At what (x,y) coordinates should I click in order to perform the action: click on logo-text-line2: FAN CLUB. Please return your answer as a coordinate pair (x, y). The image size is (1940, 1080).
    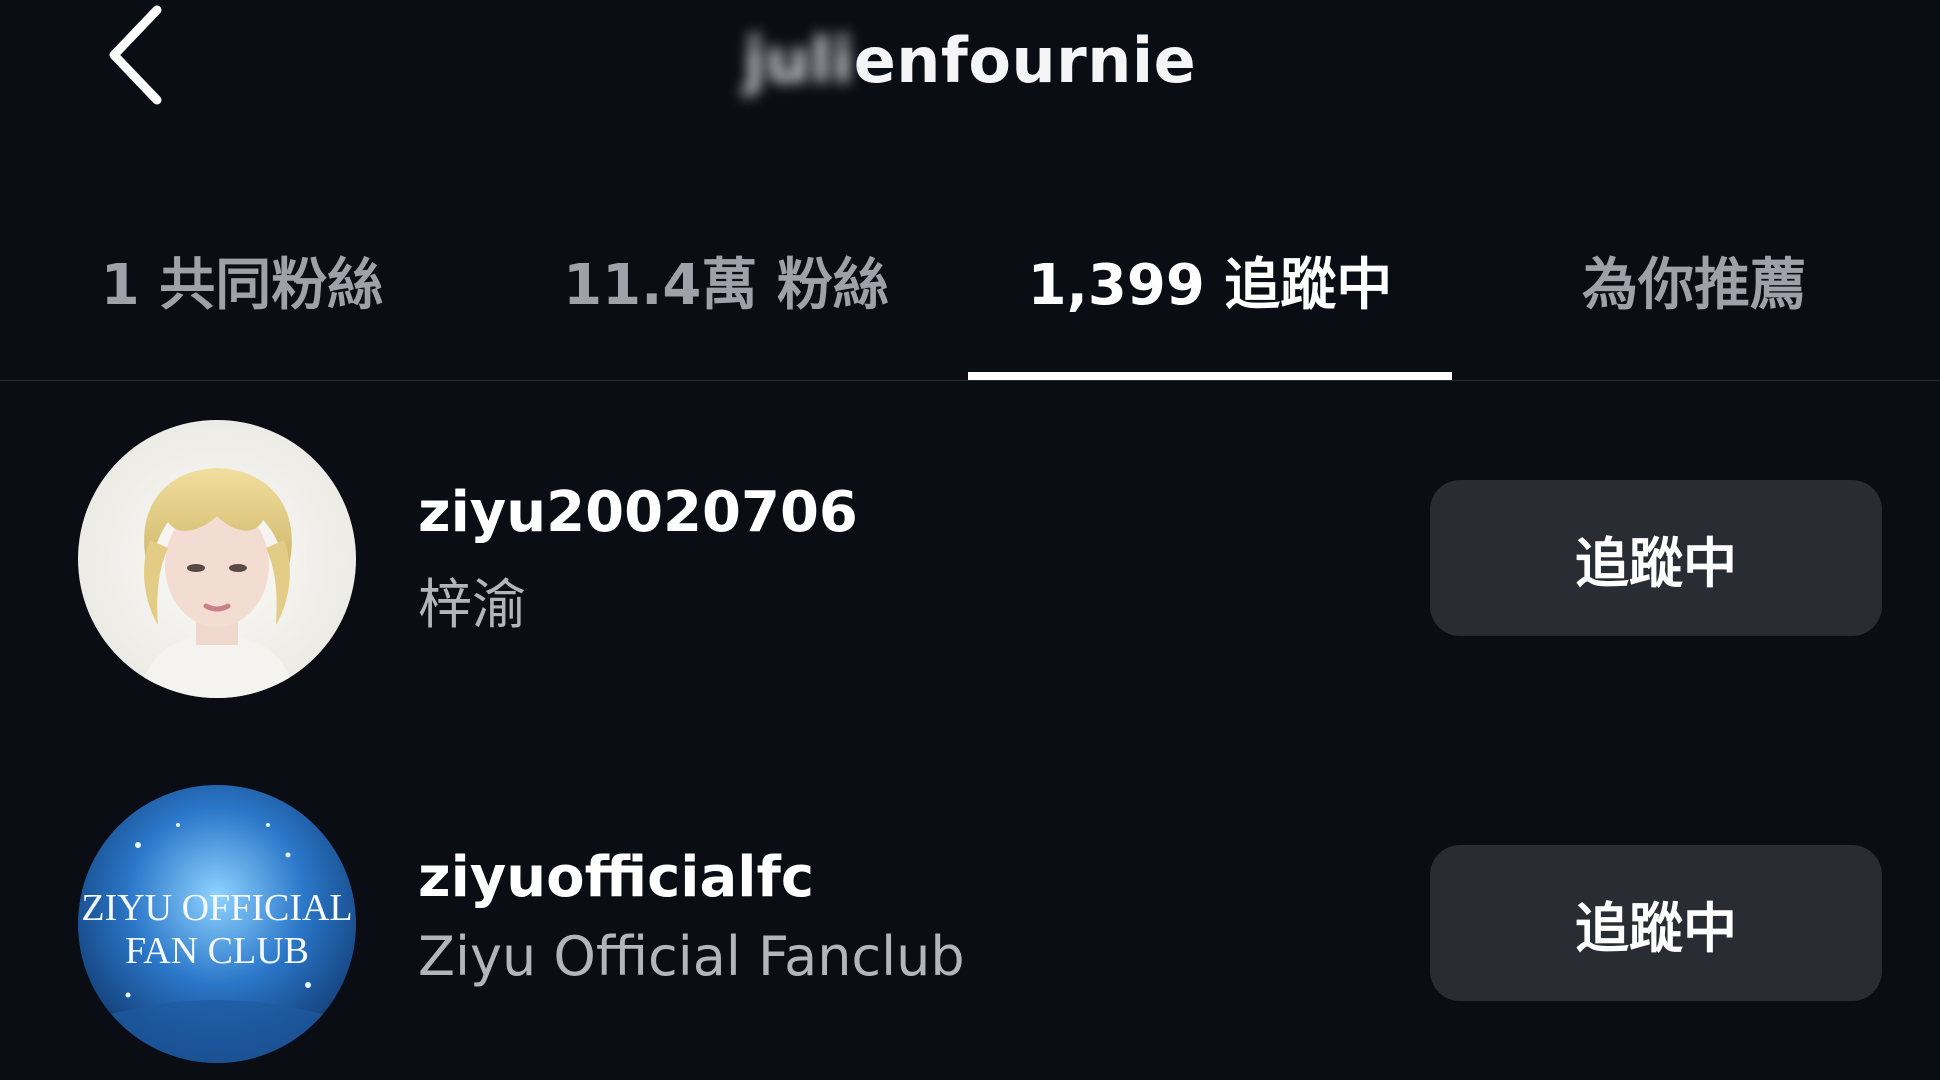
    Looking at the image, I should click on (217, 951).